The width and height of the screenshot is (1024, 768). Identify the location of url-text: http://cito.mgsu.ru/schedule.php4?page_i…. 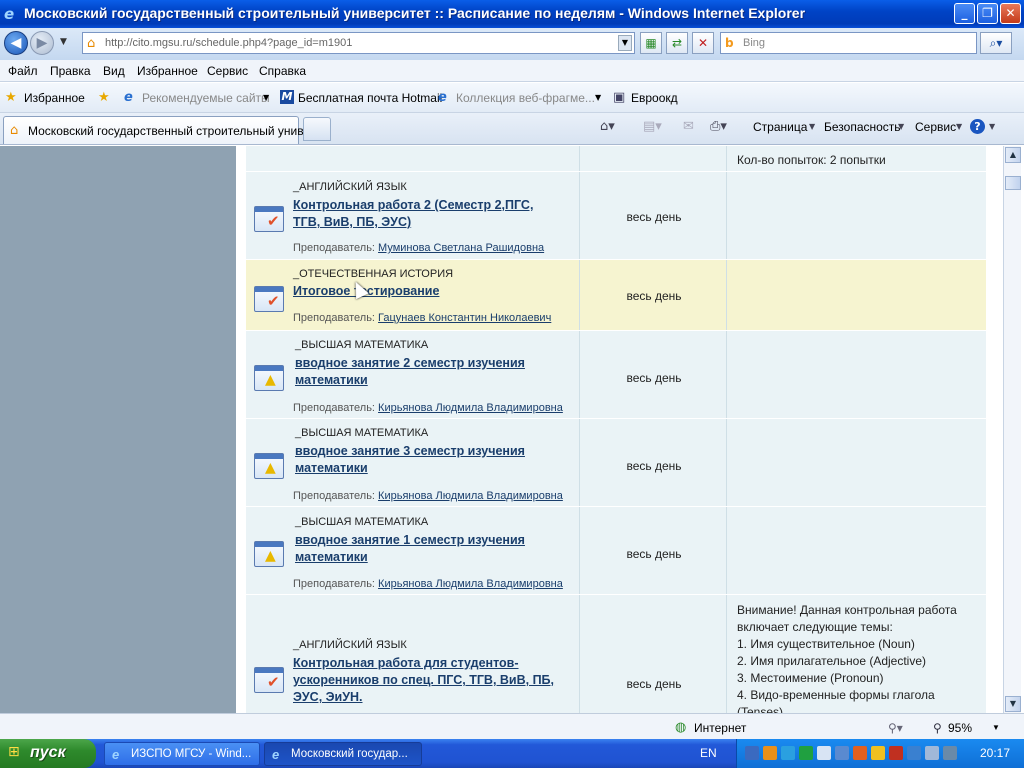
(228, 43).